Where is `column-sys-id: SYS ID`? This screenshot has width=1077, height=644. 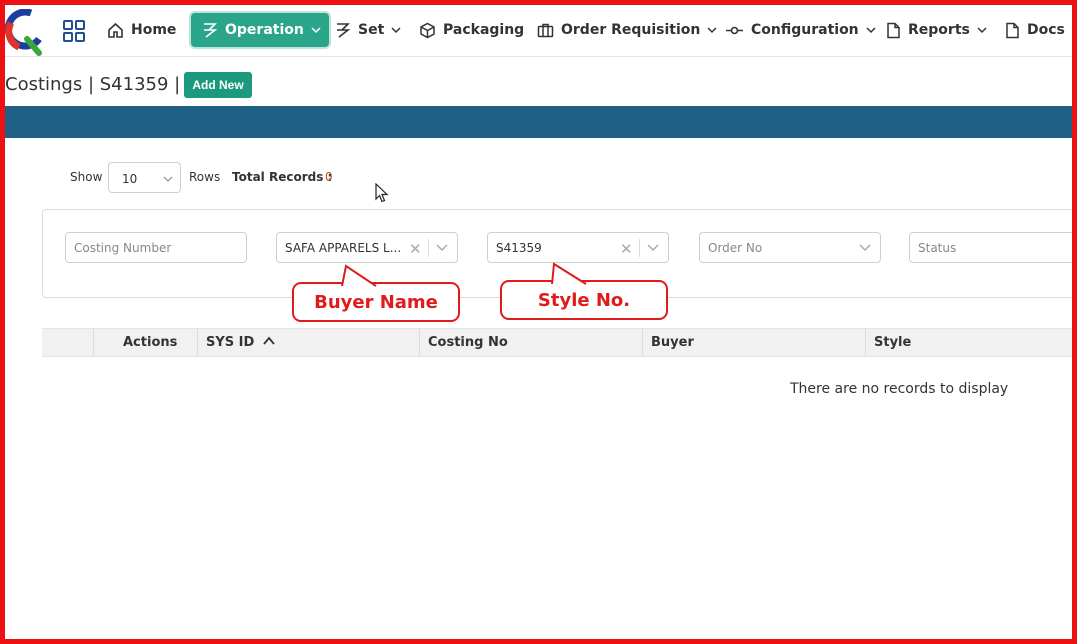 column-sys-id: SYS ID is located at coordinates (308, 342).